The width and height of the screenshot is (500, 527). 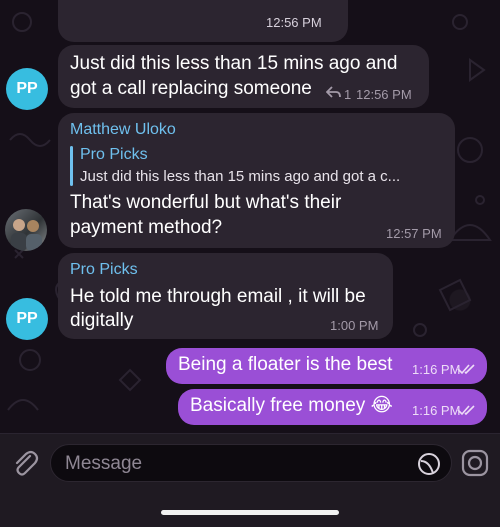 I want to click on message-placeholder: Message, so click(x=104, y=463).